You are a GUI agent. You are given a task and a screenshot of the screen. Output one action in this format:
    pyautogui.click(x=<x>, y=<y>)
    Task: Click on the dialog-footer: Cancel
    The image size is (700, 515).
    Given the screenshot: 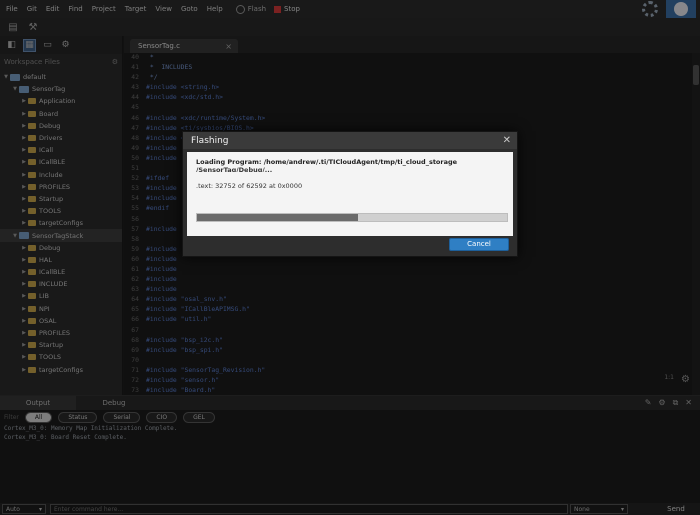 What is the action you would take?
    pyautogui.click(x=350, y=244)
    